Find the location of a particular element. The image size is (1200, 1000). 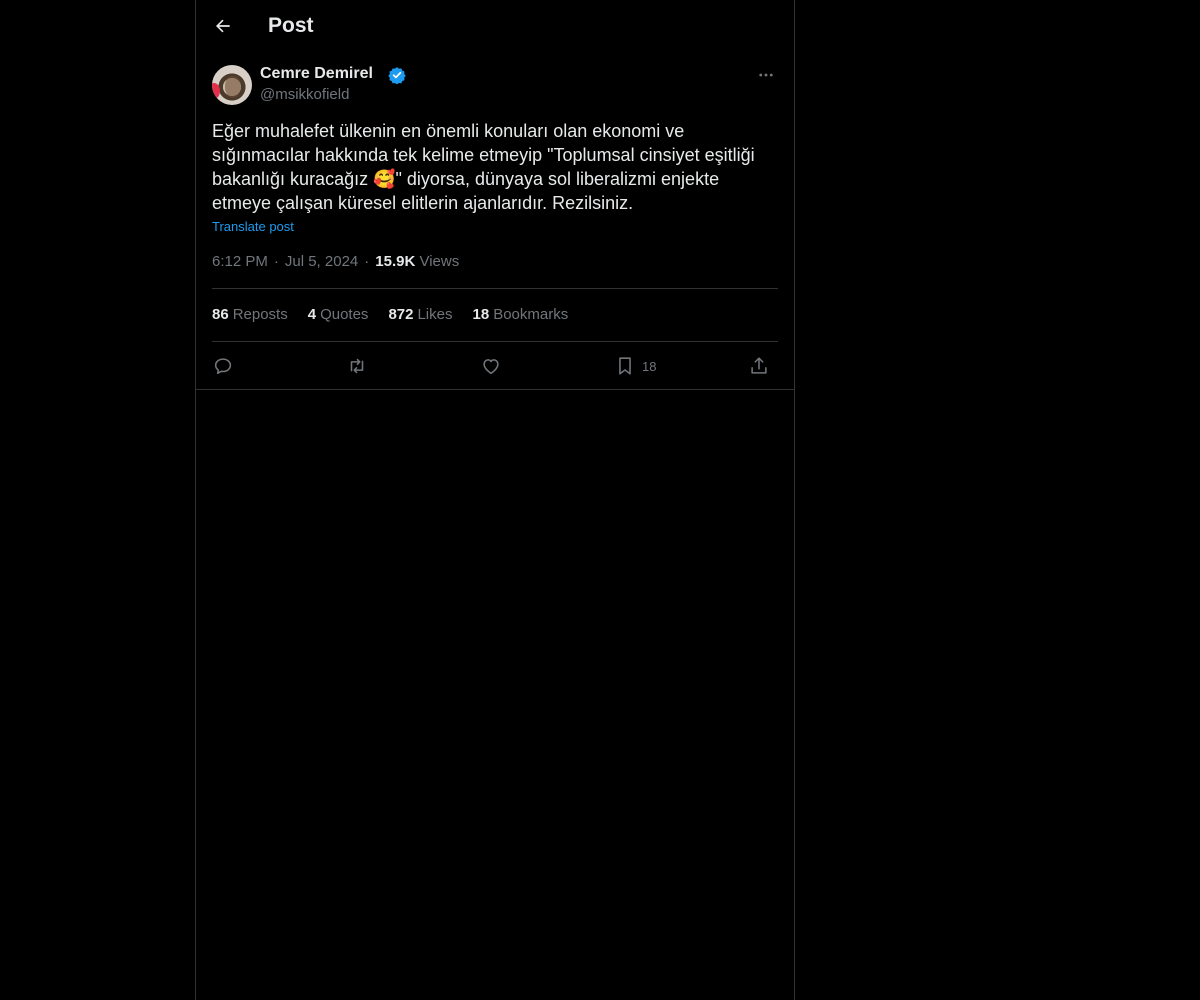

repost-icon is located at coordinates (357, 366).